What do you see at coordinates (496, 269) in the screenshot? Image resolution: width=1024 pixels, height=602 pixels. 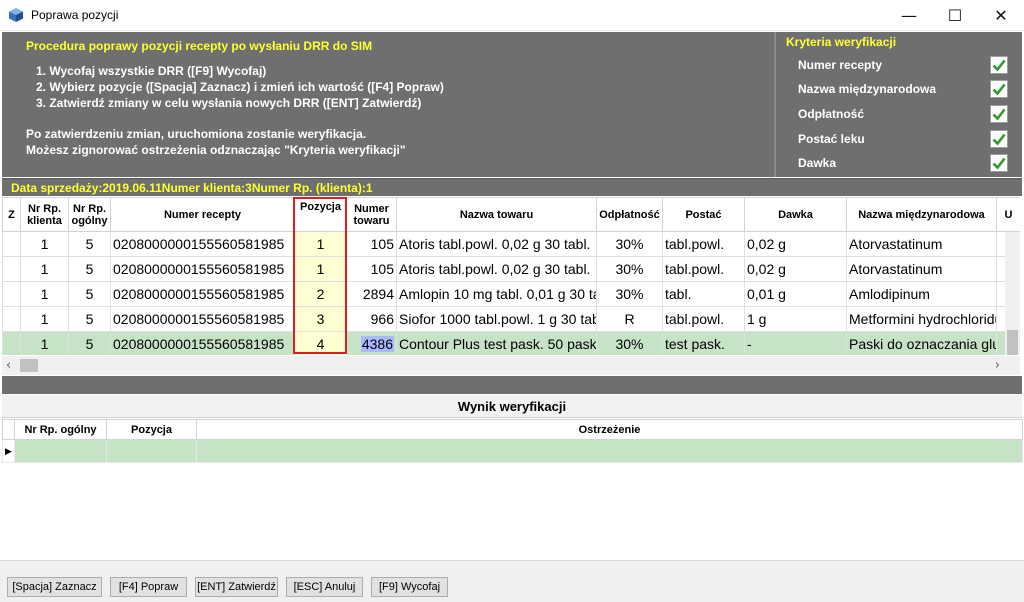 I see `cell-nazwa-towaru: Atoris tabl.powl. 0,02 g 30 tabl.` at bounding box center [496, 269].